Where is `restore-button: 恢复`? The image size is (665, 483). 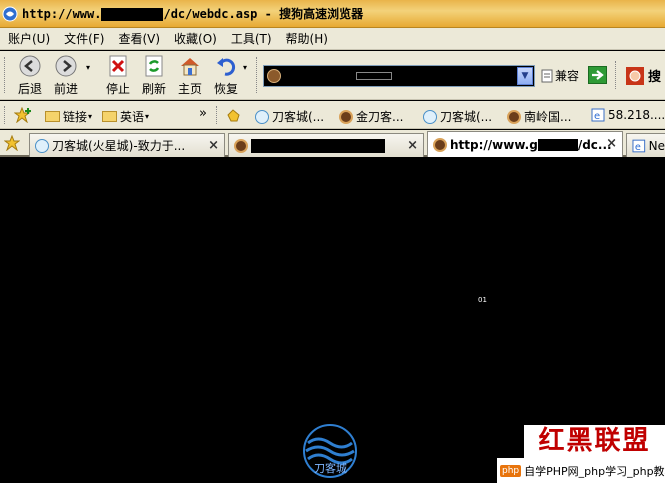 restore-button: 恢复 is located at coordinates (226, 75).